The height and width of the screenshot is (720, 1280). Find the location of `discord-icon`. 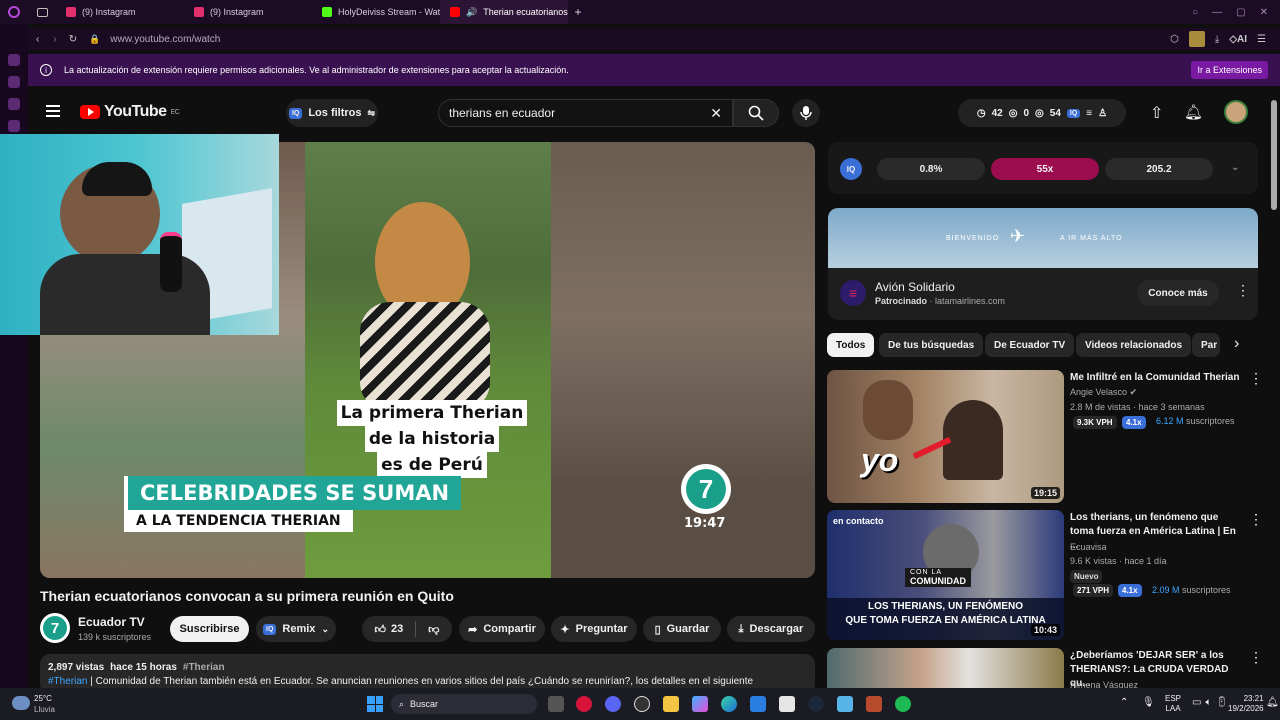

discord-icon is located at coordinates (613, 704).